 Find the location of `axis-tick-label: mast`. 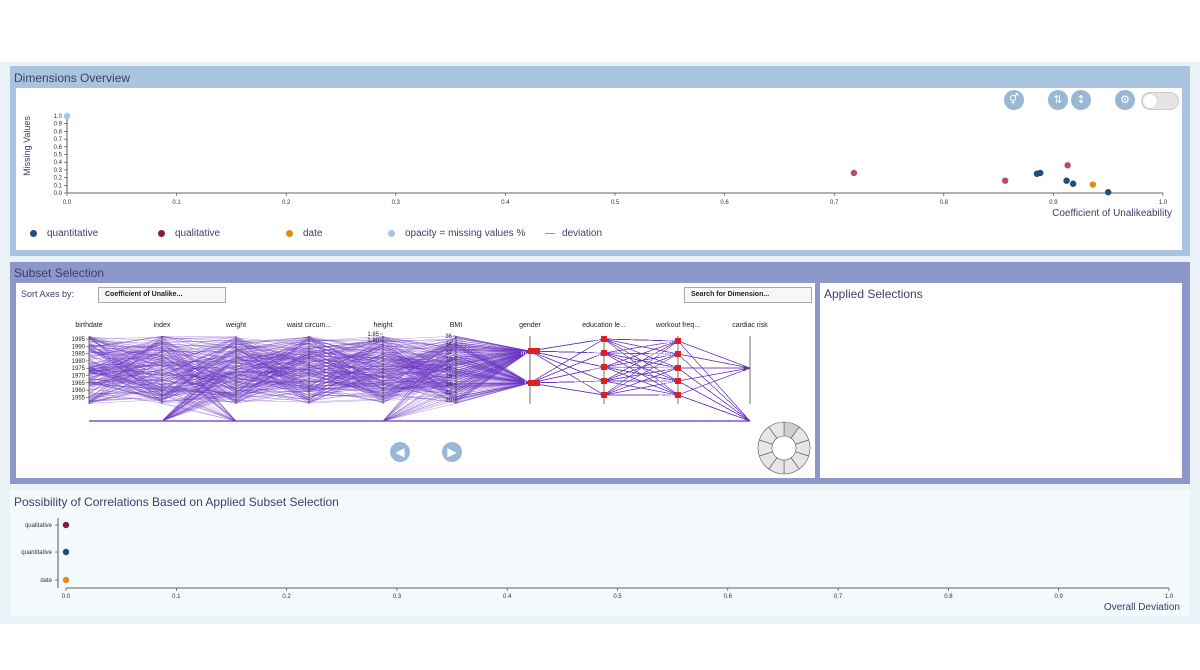

axis-tick-label: mast is located at coordinates (593, 369).